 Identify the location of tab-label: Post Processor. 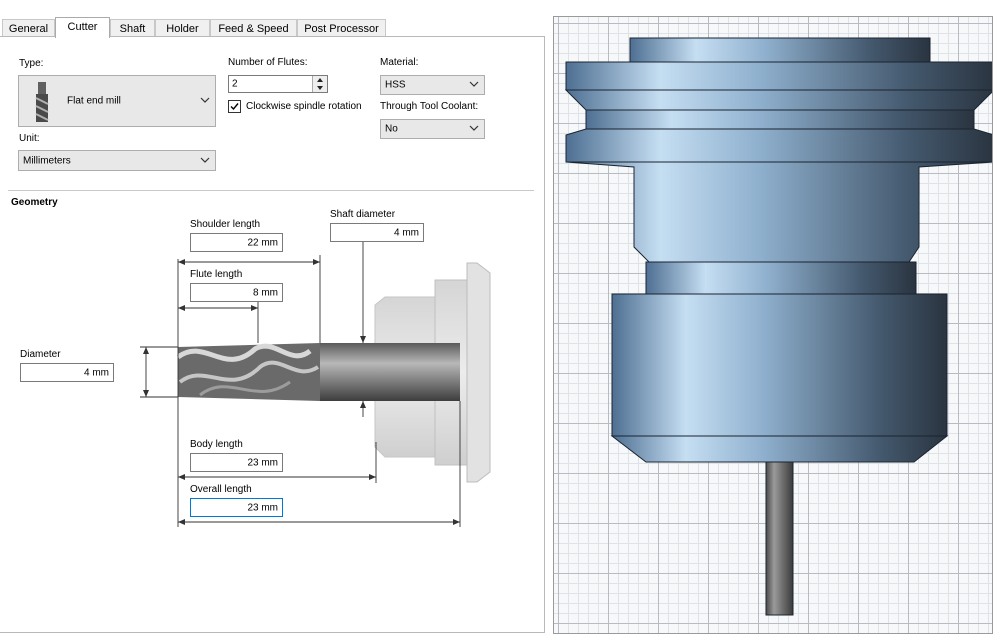
(341, 29).